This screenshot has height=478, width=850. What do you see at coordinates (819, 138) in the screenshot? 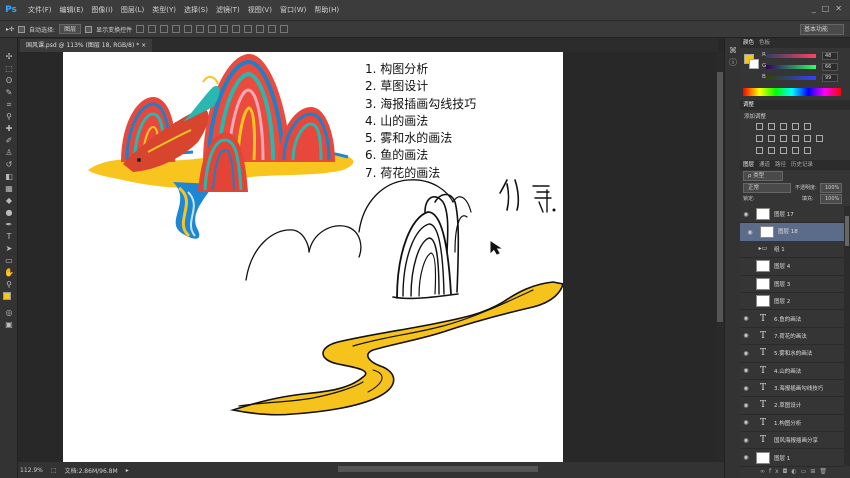
I see `color-lookup-icon` at bounding box center [819, 138].